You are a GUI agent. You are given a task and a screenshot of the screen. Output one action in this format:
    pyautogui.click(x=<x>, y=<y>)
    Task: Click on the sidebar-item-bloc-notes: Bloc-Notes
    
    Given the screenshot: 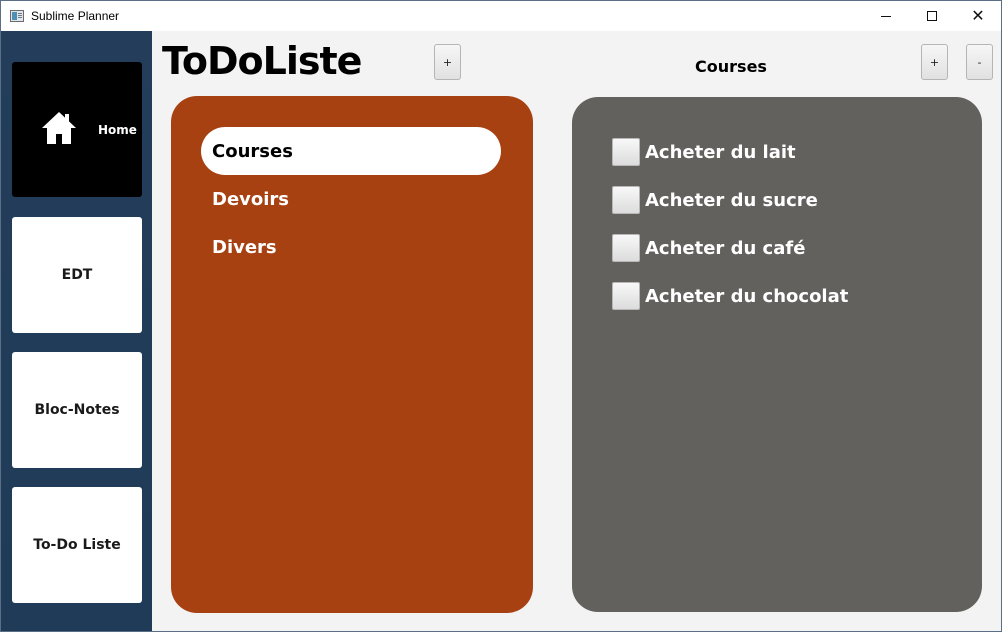 What is the action you would take?
    pyautogui.click(x=77, y=410)
    